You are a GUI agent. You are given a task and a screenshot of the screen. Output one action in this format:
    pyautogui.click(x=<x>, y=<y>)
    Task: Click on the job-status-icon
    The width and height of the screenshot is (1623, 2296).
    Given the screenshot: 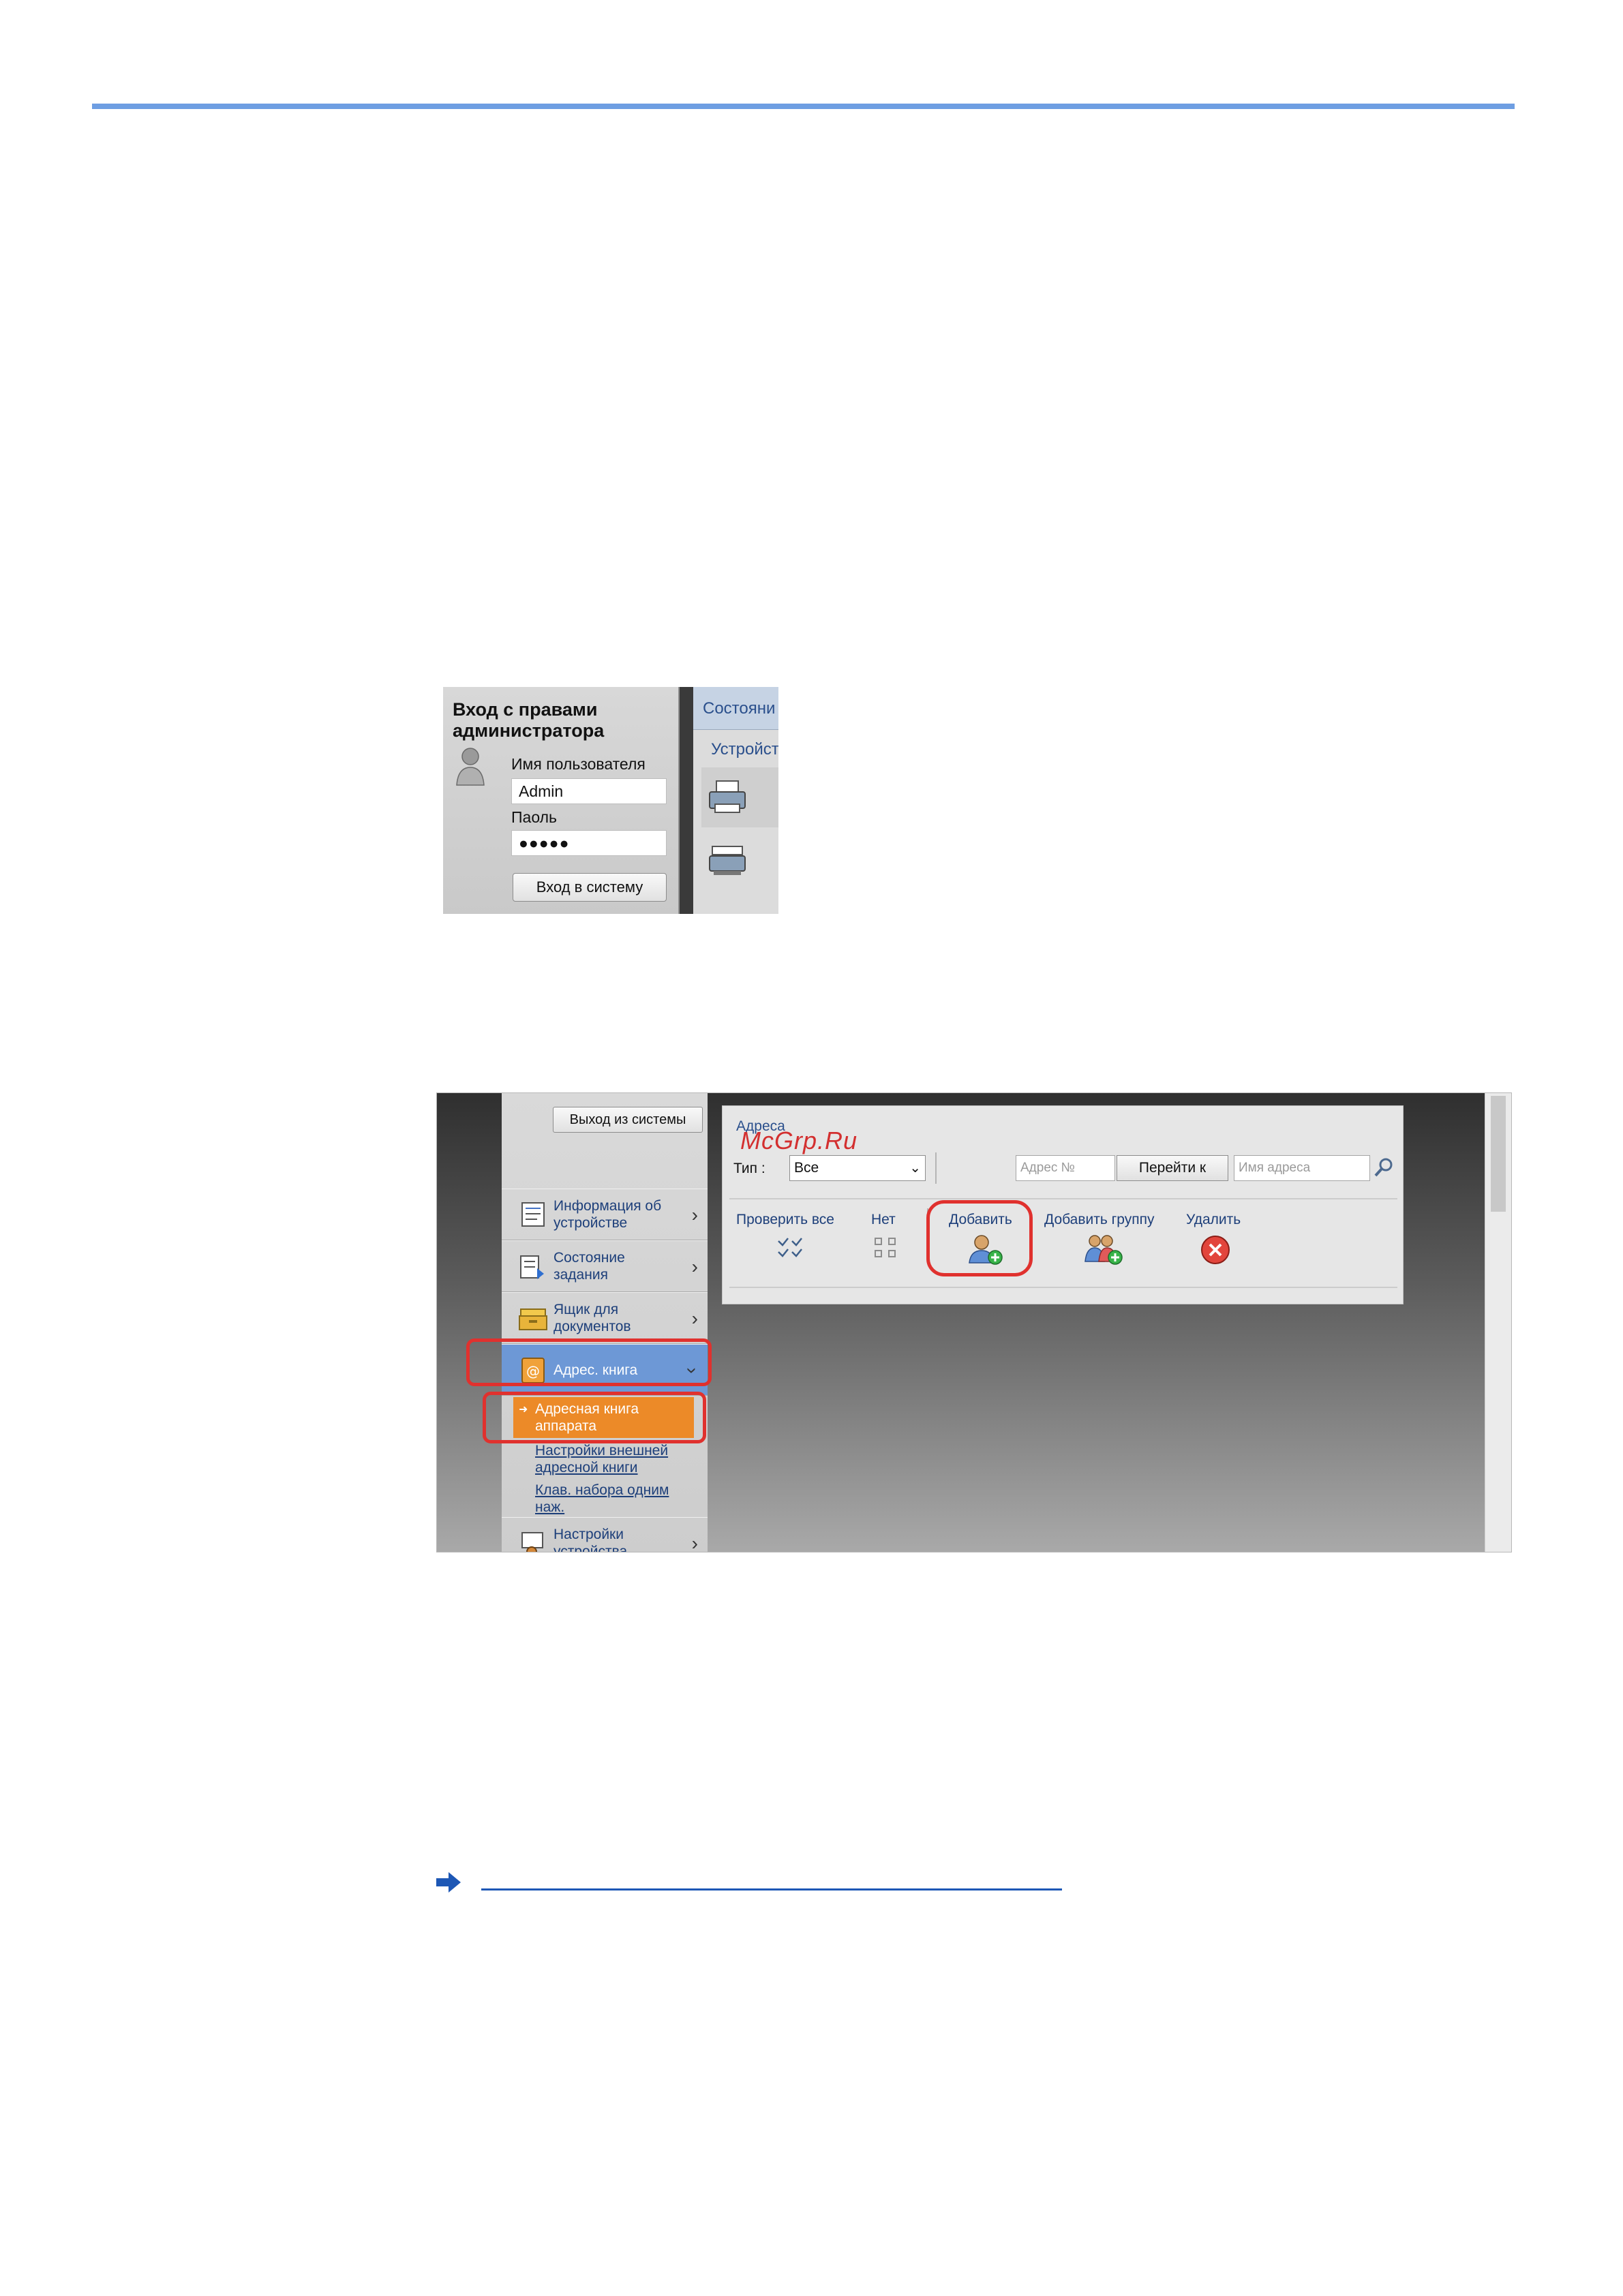 What is the action you would take?
    pyautogui.click(x=532, y=1267)
    